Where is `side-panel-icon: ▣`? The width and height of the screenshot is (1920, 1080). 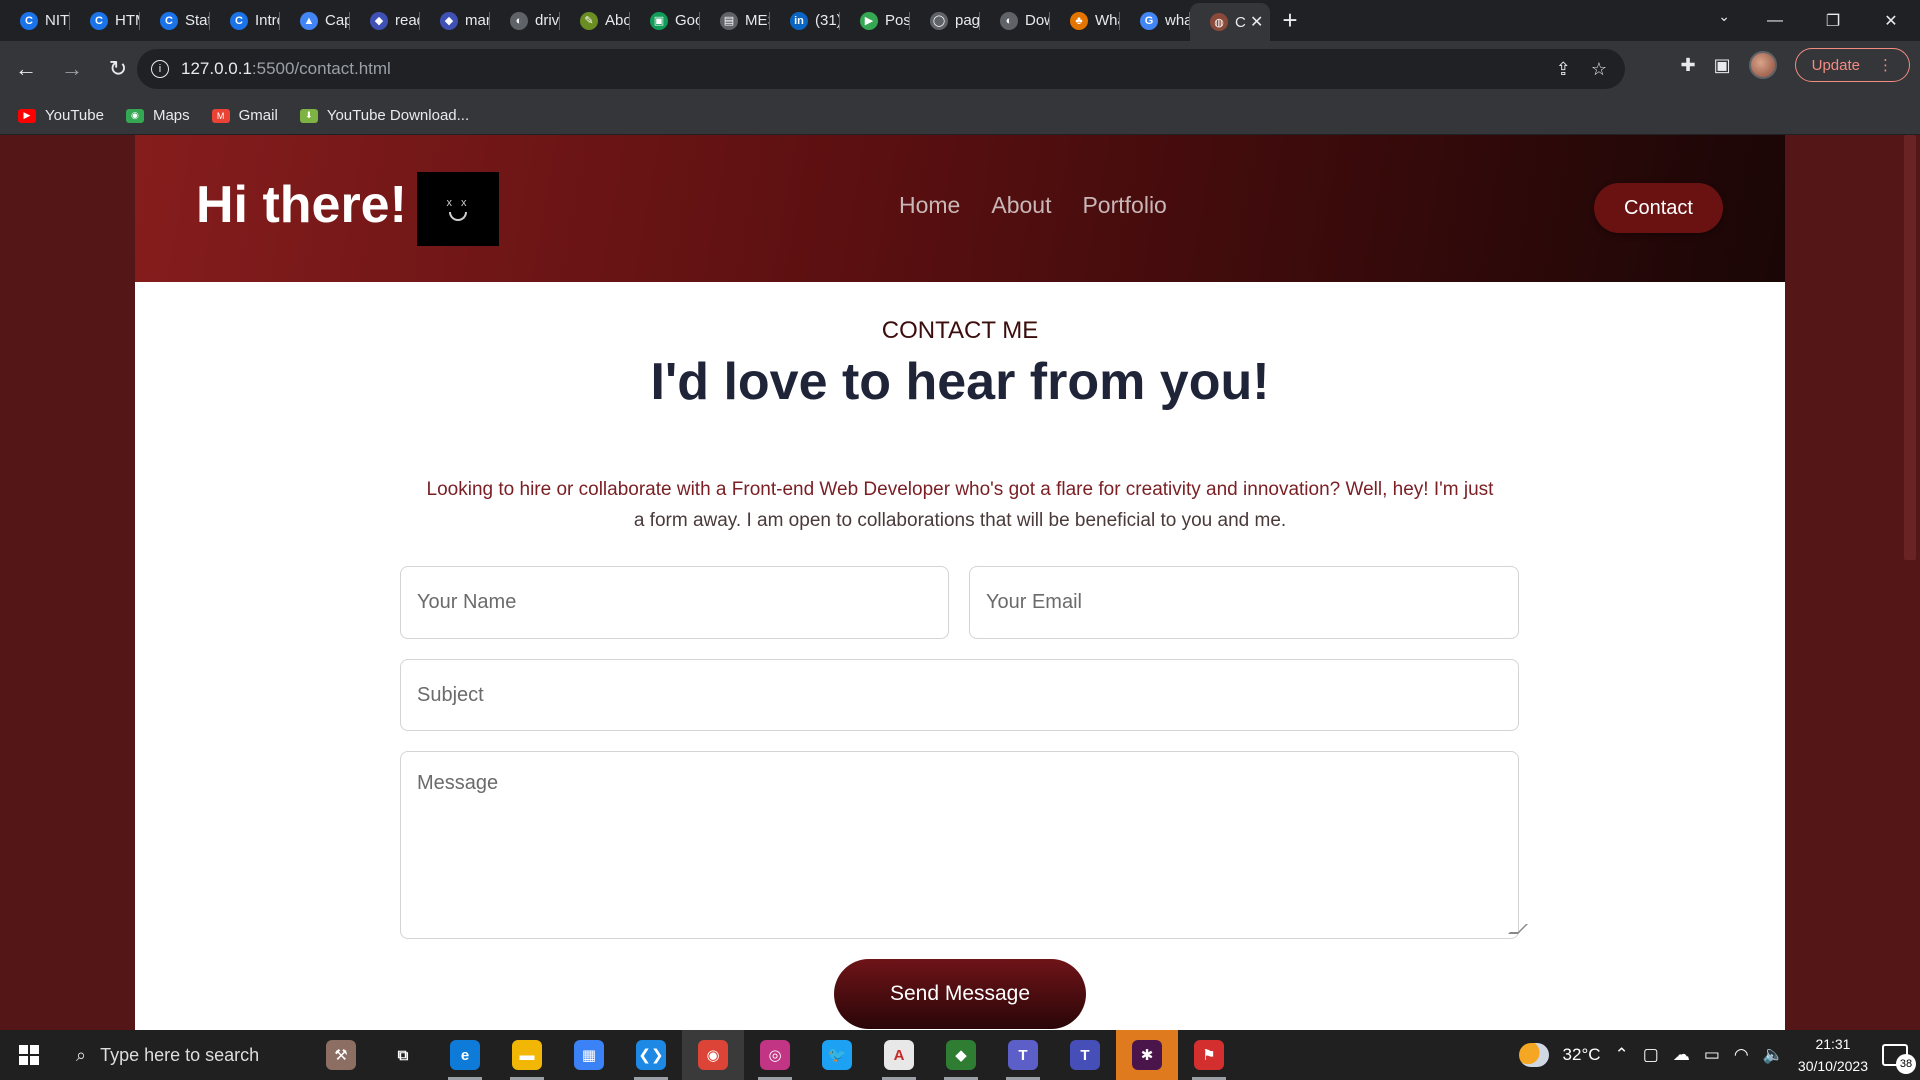 side-panel-icon: ▣ is located at coordinates (1722, 65).